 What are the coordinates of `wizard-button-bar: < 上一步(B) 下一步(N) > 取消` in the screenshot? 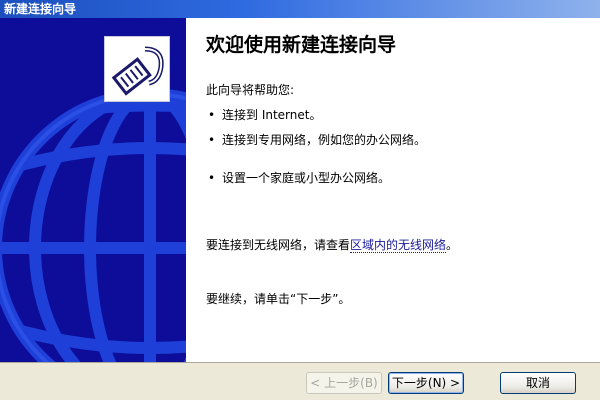 It's located at (300, 381).